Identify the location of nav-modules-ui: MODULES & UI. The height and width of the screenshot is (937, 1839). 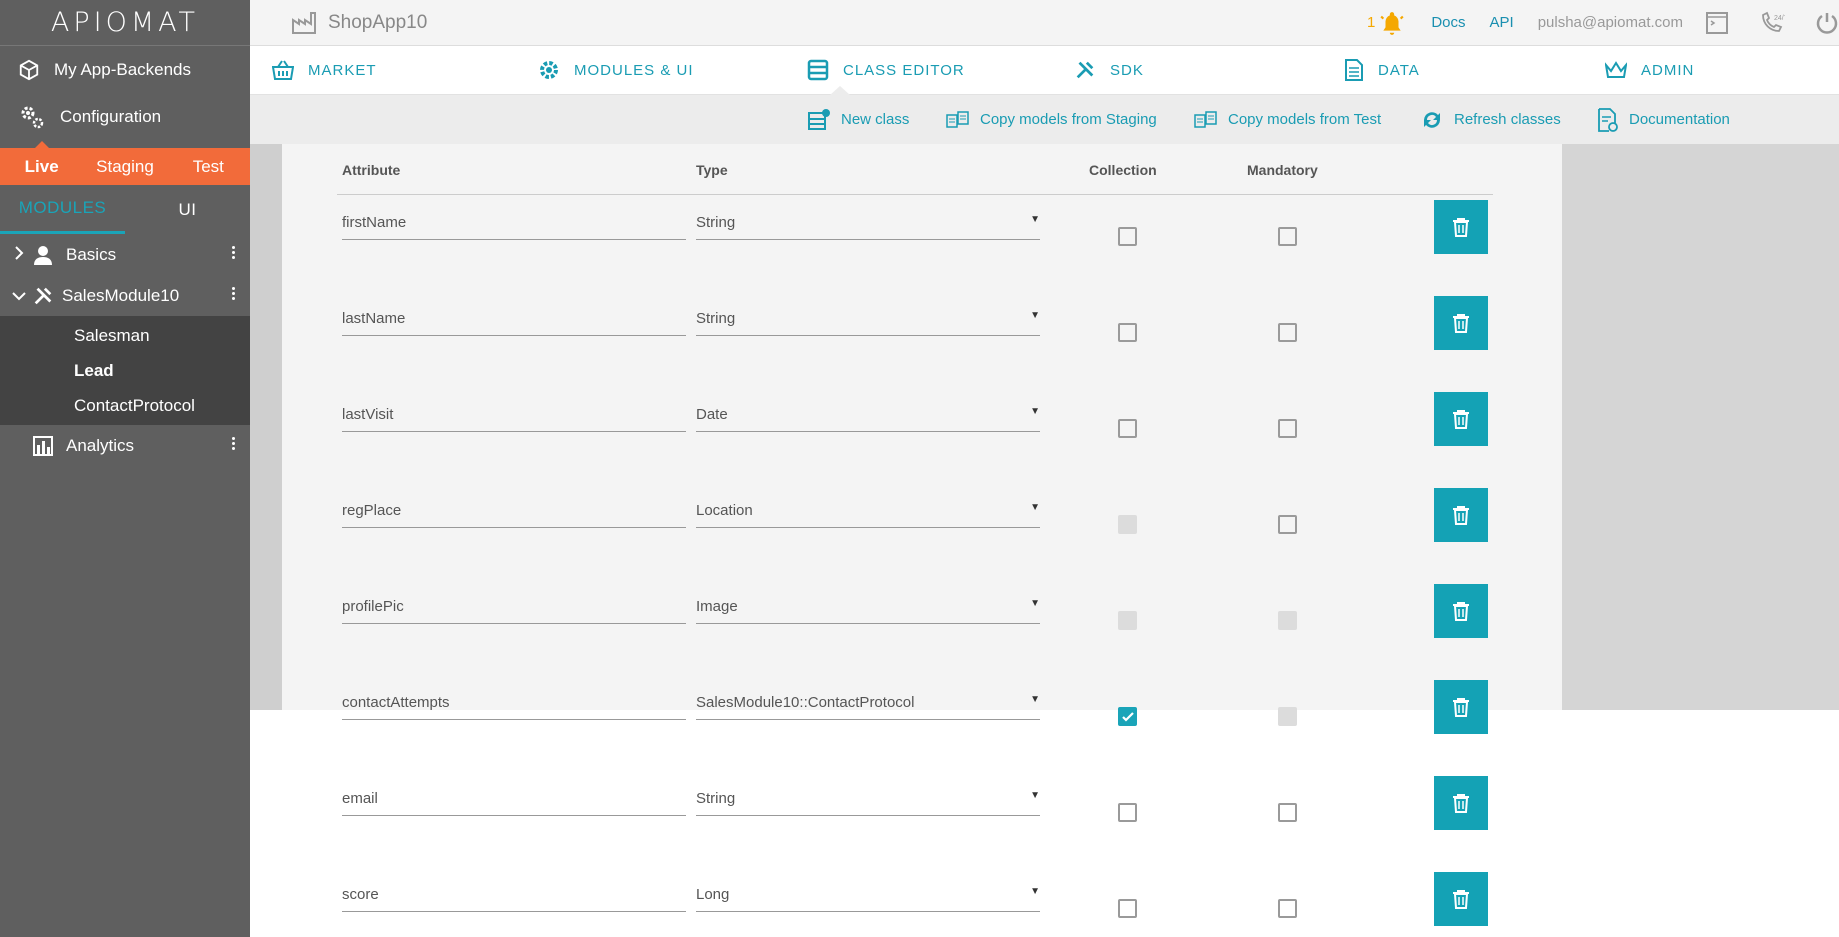
(616, 70).